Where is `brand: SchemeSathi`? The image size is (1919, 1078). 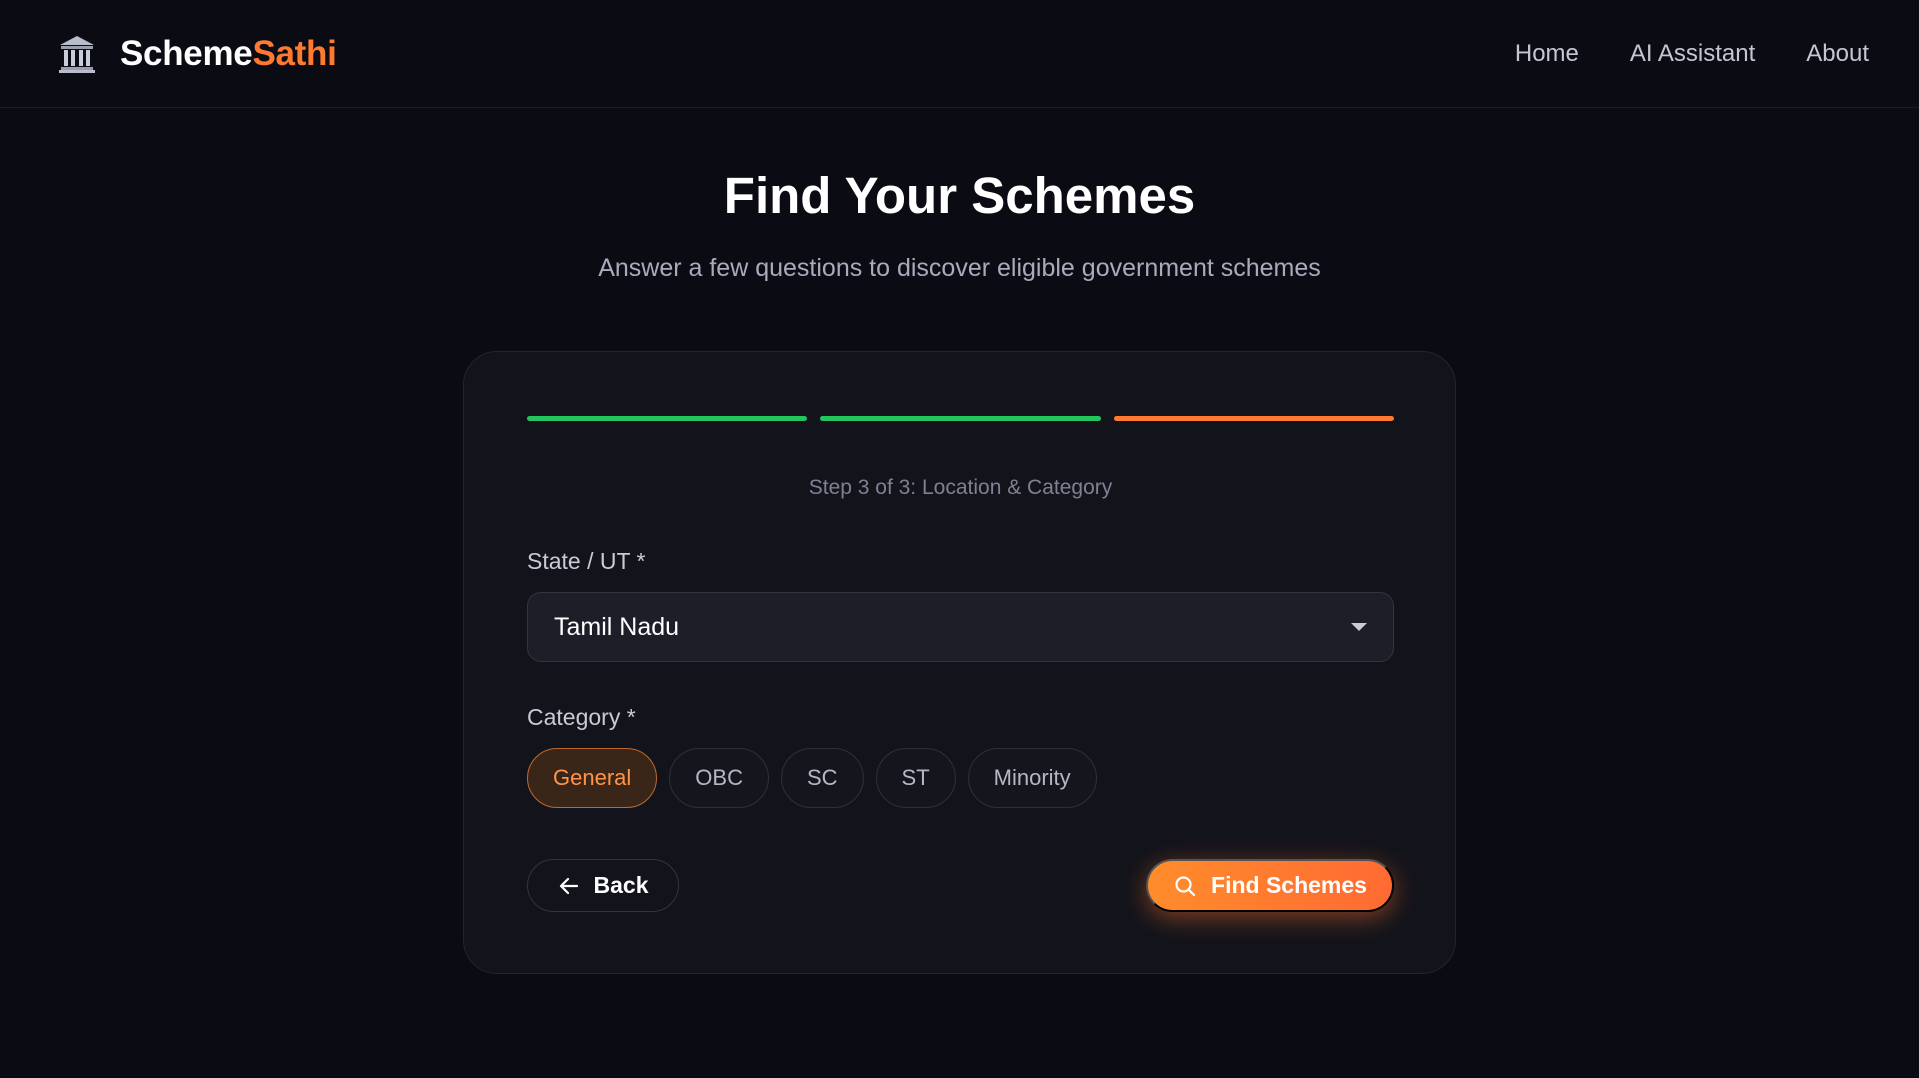 brand: SchemeSathi is located at coordinates (197, 54).